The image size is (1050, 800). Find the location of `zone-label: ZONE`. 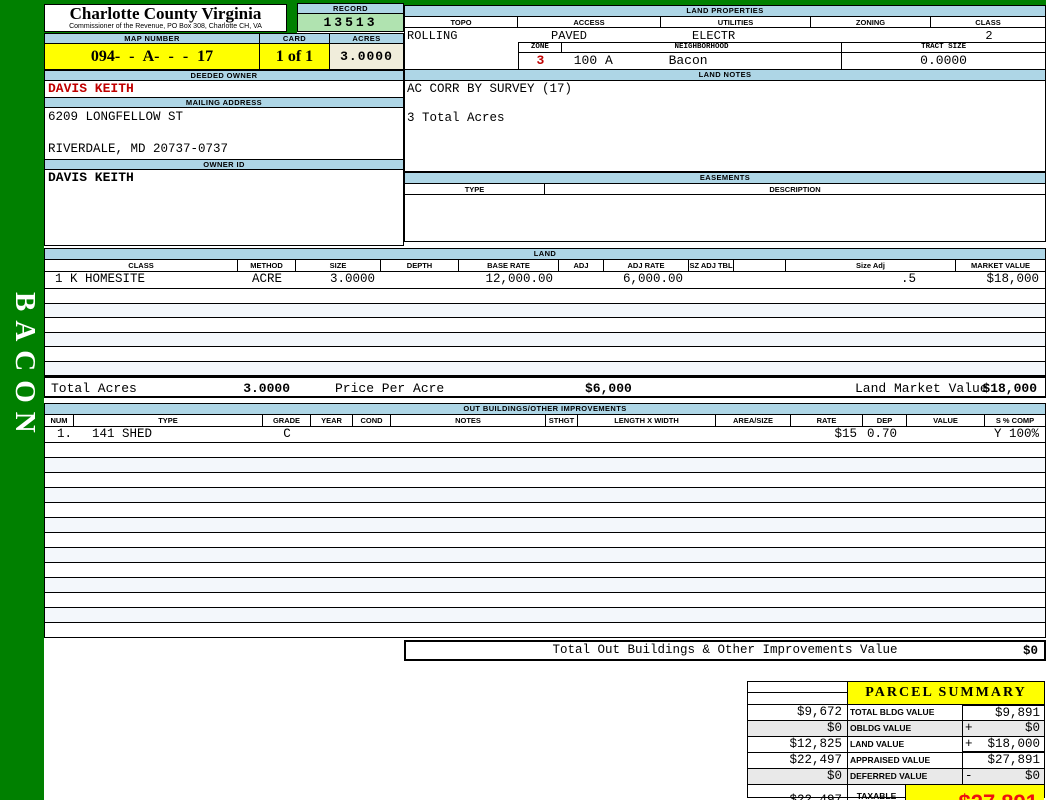

zone-label: ZONE is located at coordinates (540, 47).